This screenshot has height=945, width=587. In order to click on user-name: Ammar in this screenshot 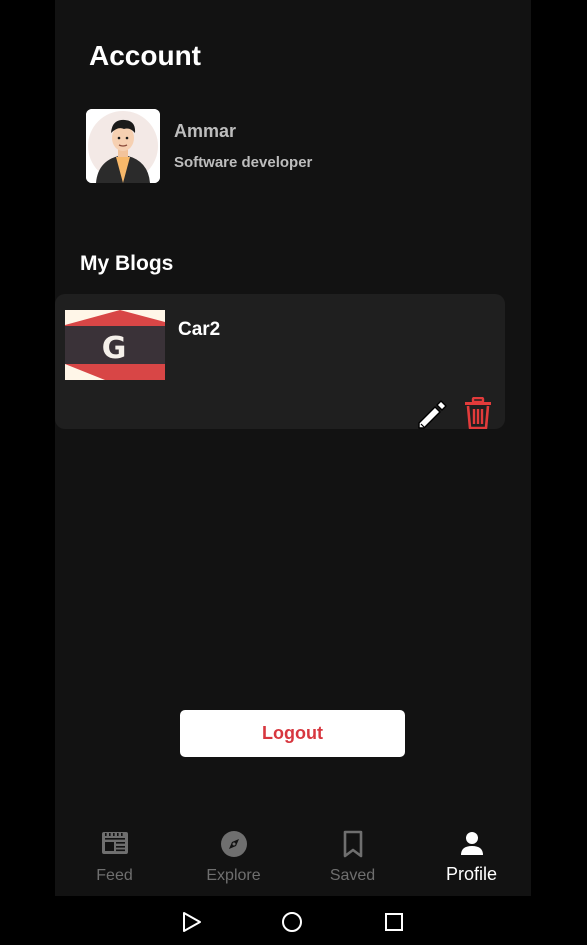, I will do `click(205, 131)`.